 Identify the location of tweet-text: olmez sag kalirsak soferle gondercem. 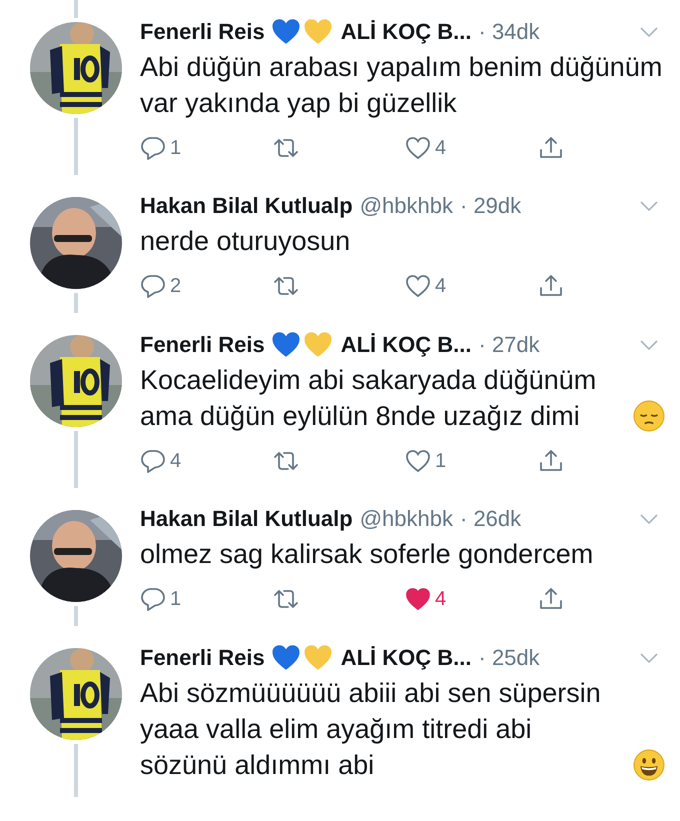
(367, 554).